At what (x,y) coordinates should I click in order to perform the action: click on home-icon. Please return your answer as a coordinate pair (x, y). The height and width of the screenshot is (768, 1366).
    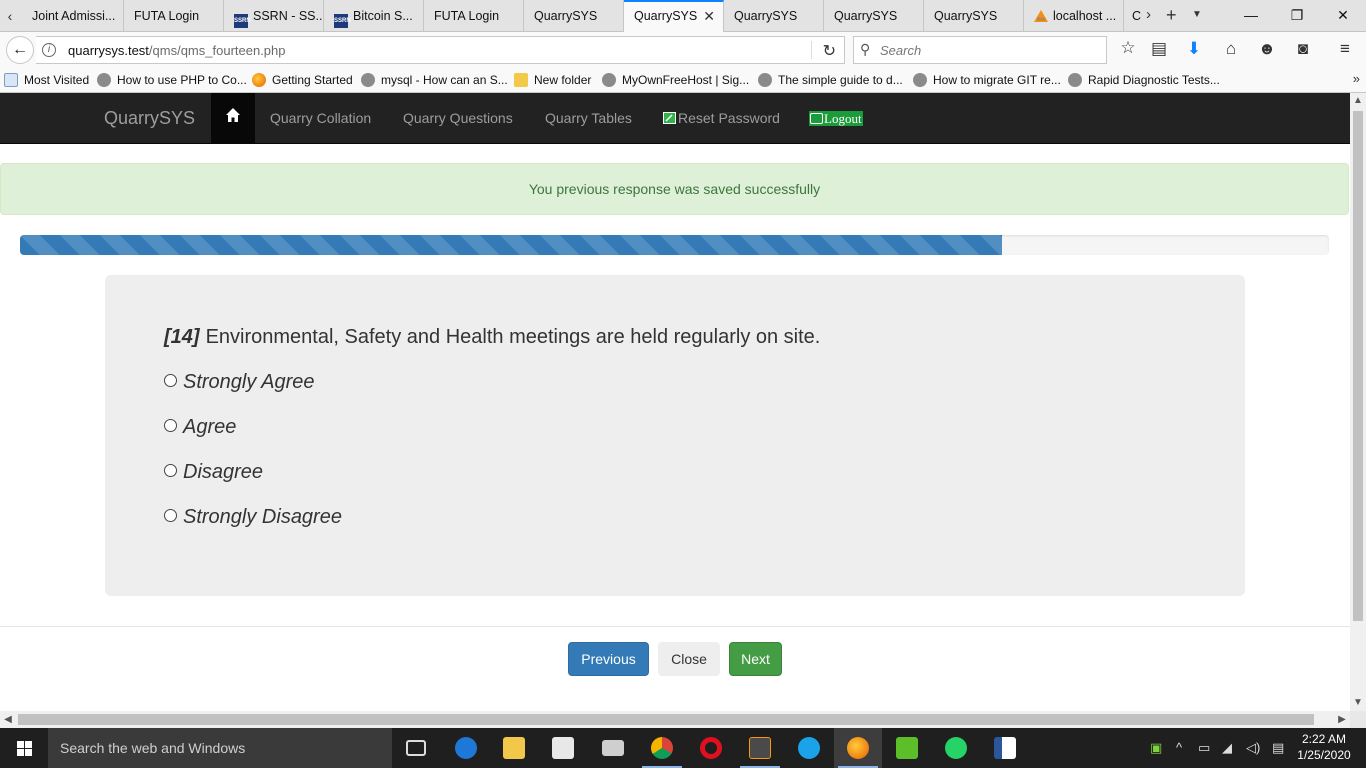
    Looking at the image, I should click on (233, 115).